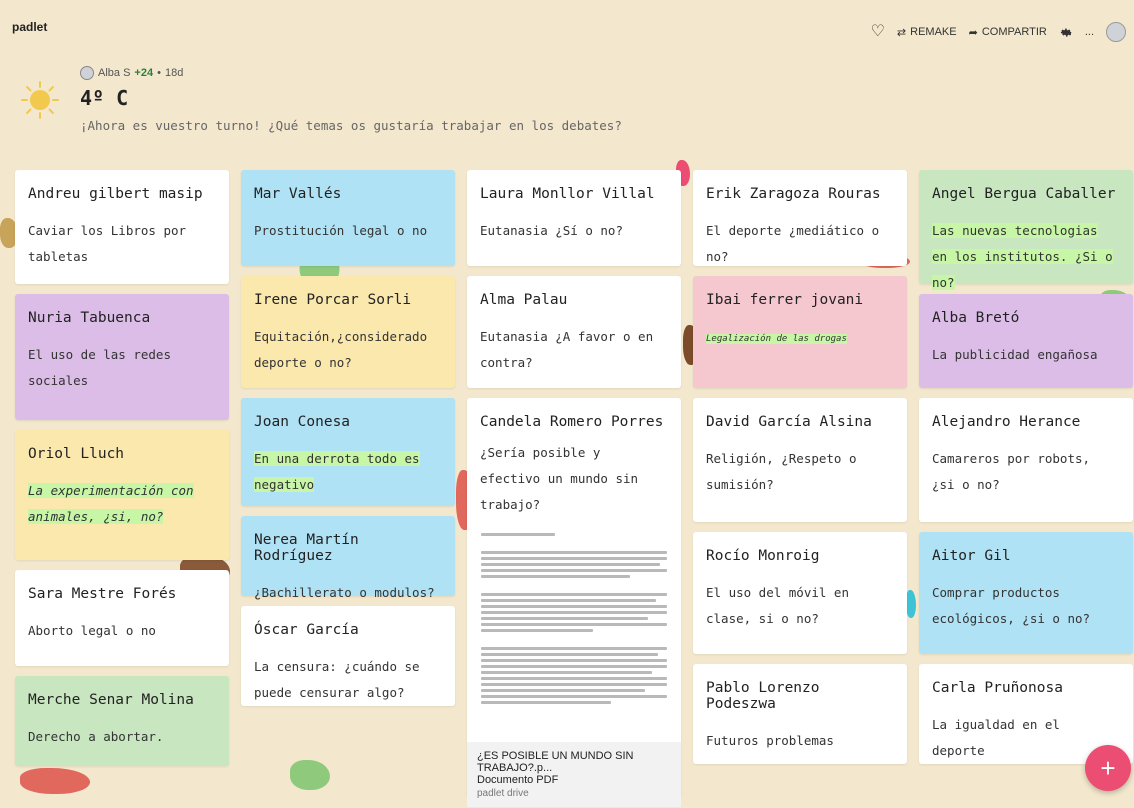  I want to click on post-body: Comprar productos ecológicos, ¿si o no?, so click(1011, 605).